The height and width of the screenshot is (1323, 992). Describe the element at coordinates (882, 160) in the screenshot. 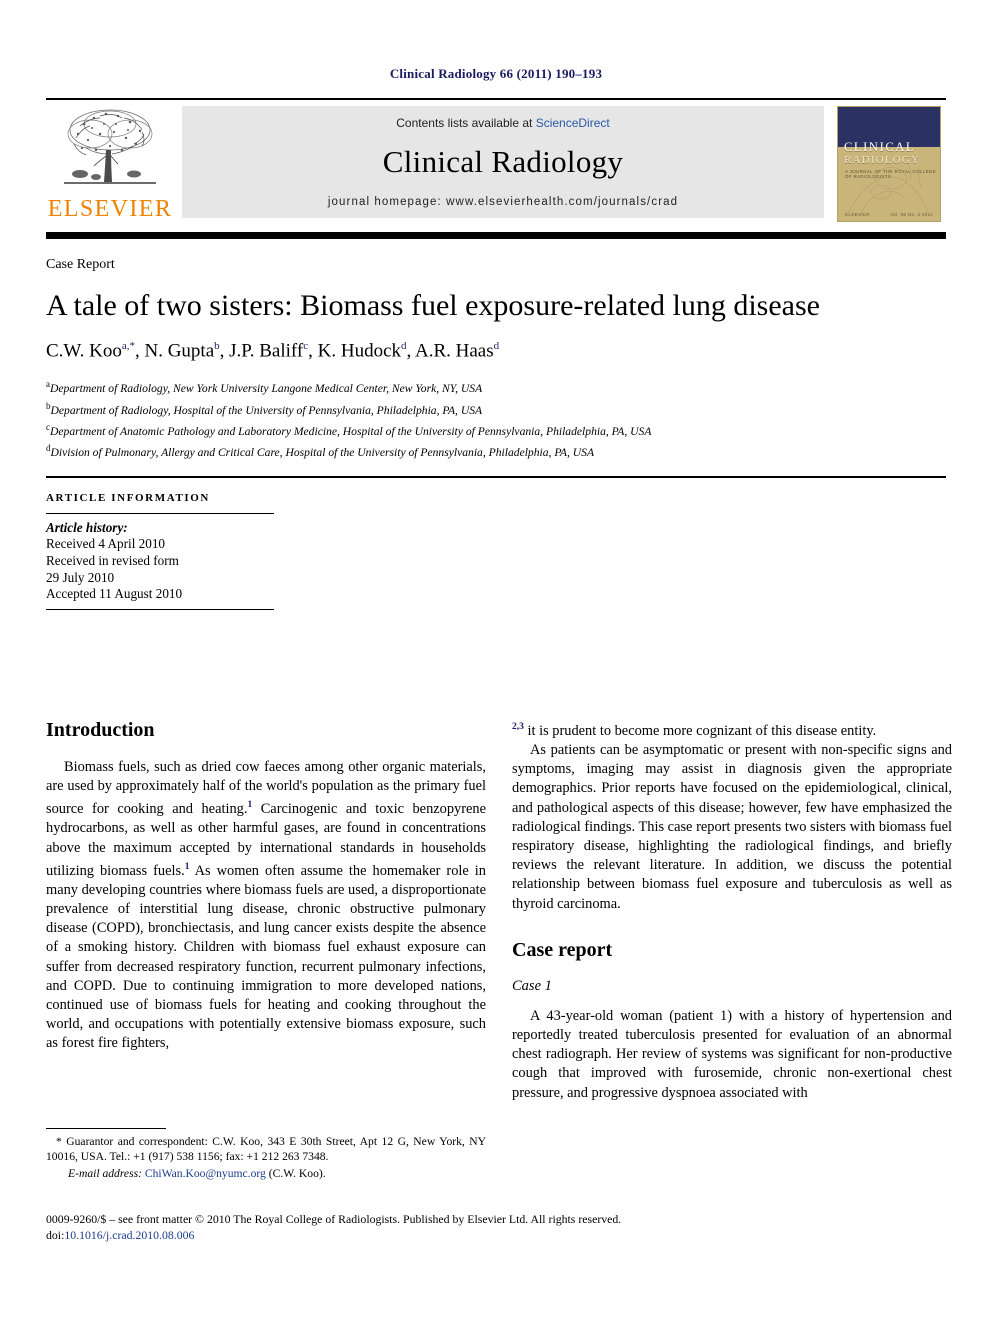

I see `cover-title-line2: RADIOLOGY` at that location.